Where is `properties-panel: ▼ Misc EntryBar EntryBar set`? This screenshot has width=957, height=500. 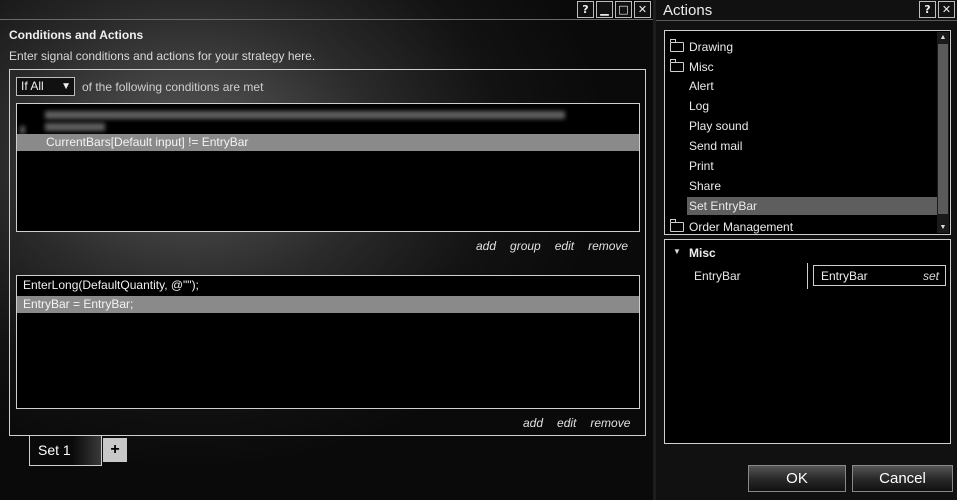
properties-panel: ▼ Misc EntryBar EntryBar set is located at coordinates (807, 341).